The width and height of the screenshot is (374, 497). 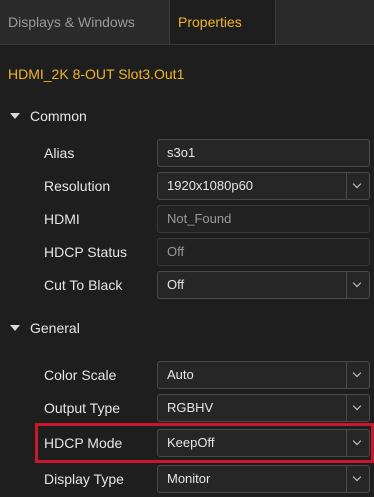 I want to click on property-row-display-type: Display Type Monitor, so click(x=187, y=479).